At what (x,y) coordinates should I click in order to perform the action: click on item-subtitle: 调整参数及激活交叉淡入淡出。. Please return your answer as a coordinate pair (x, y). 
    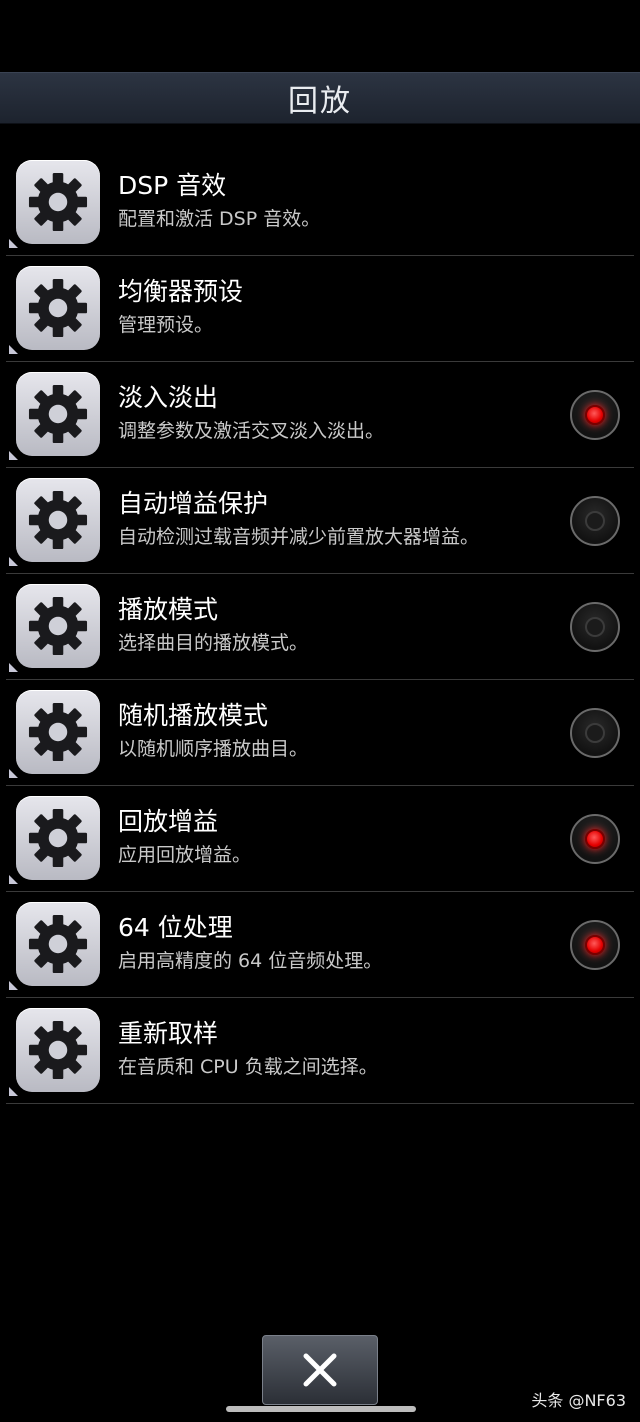
    Looking at the image, I should click on (251, 431).